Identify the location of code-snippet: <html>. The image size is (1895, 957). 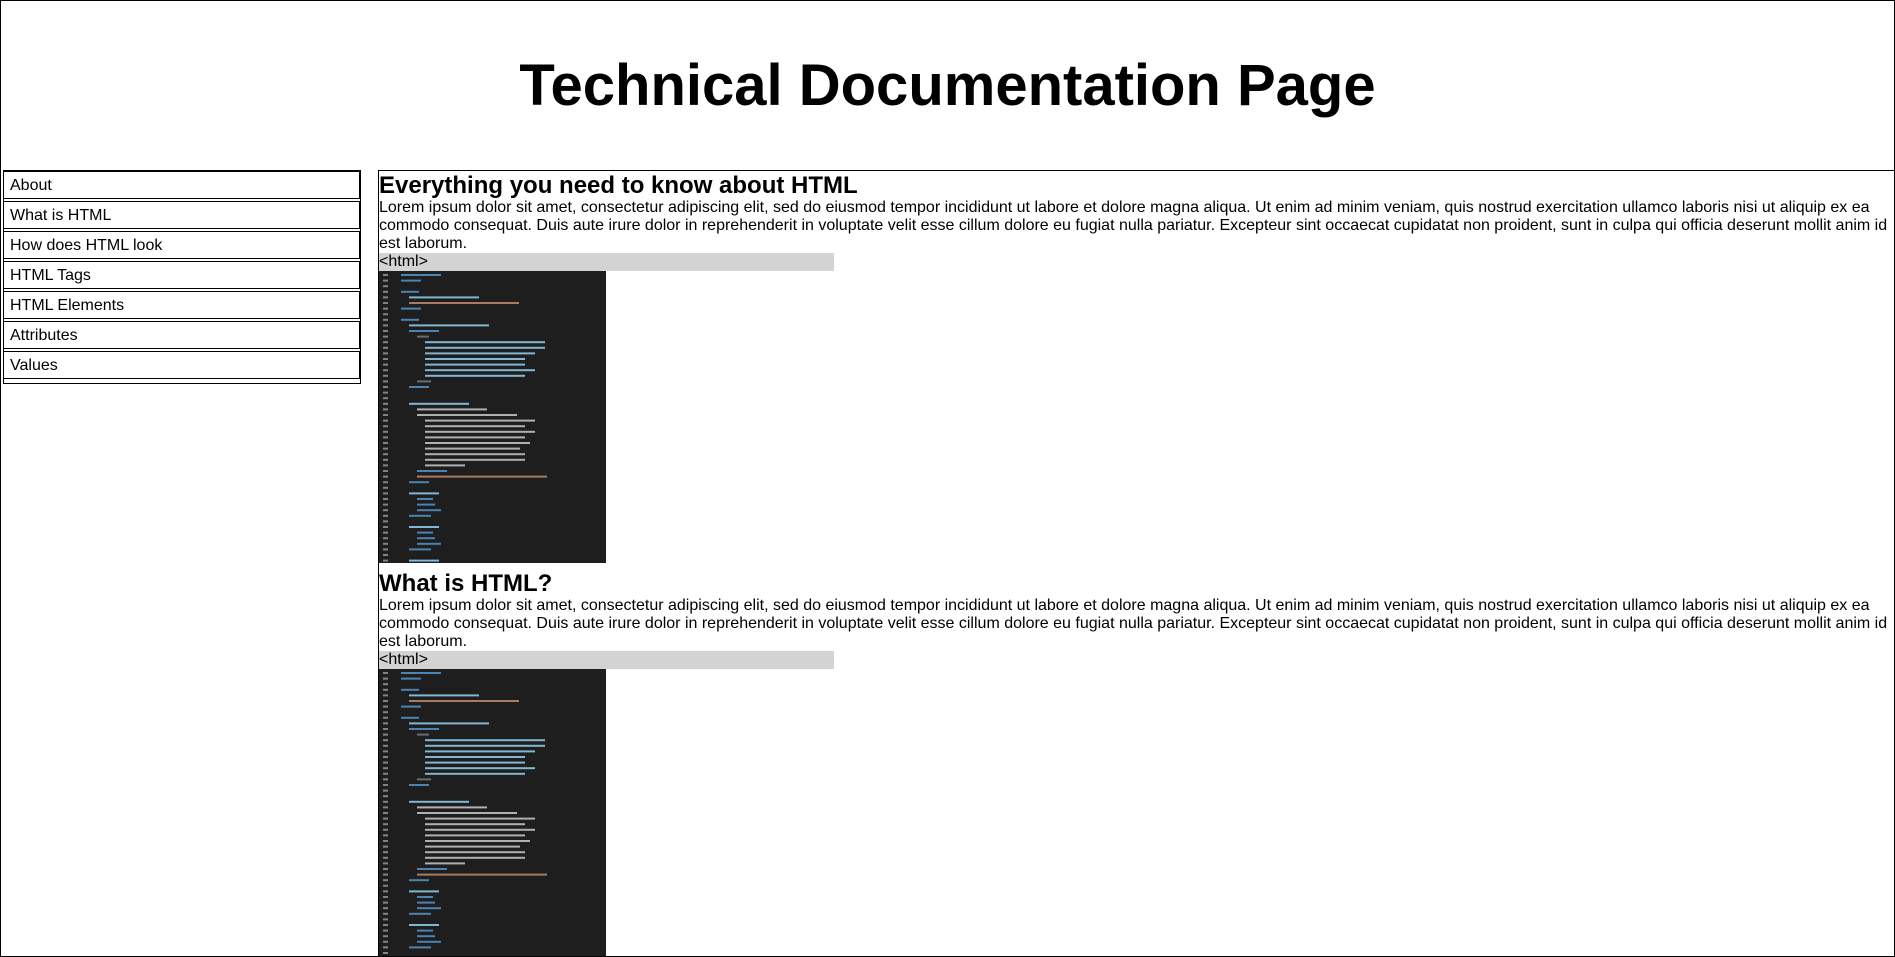
(606, 660).